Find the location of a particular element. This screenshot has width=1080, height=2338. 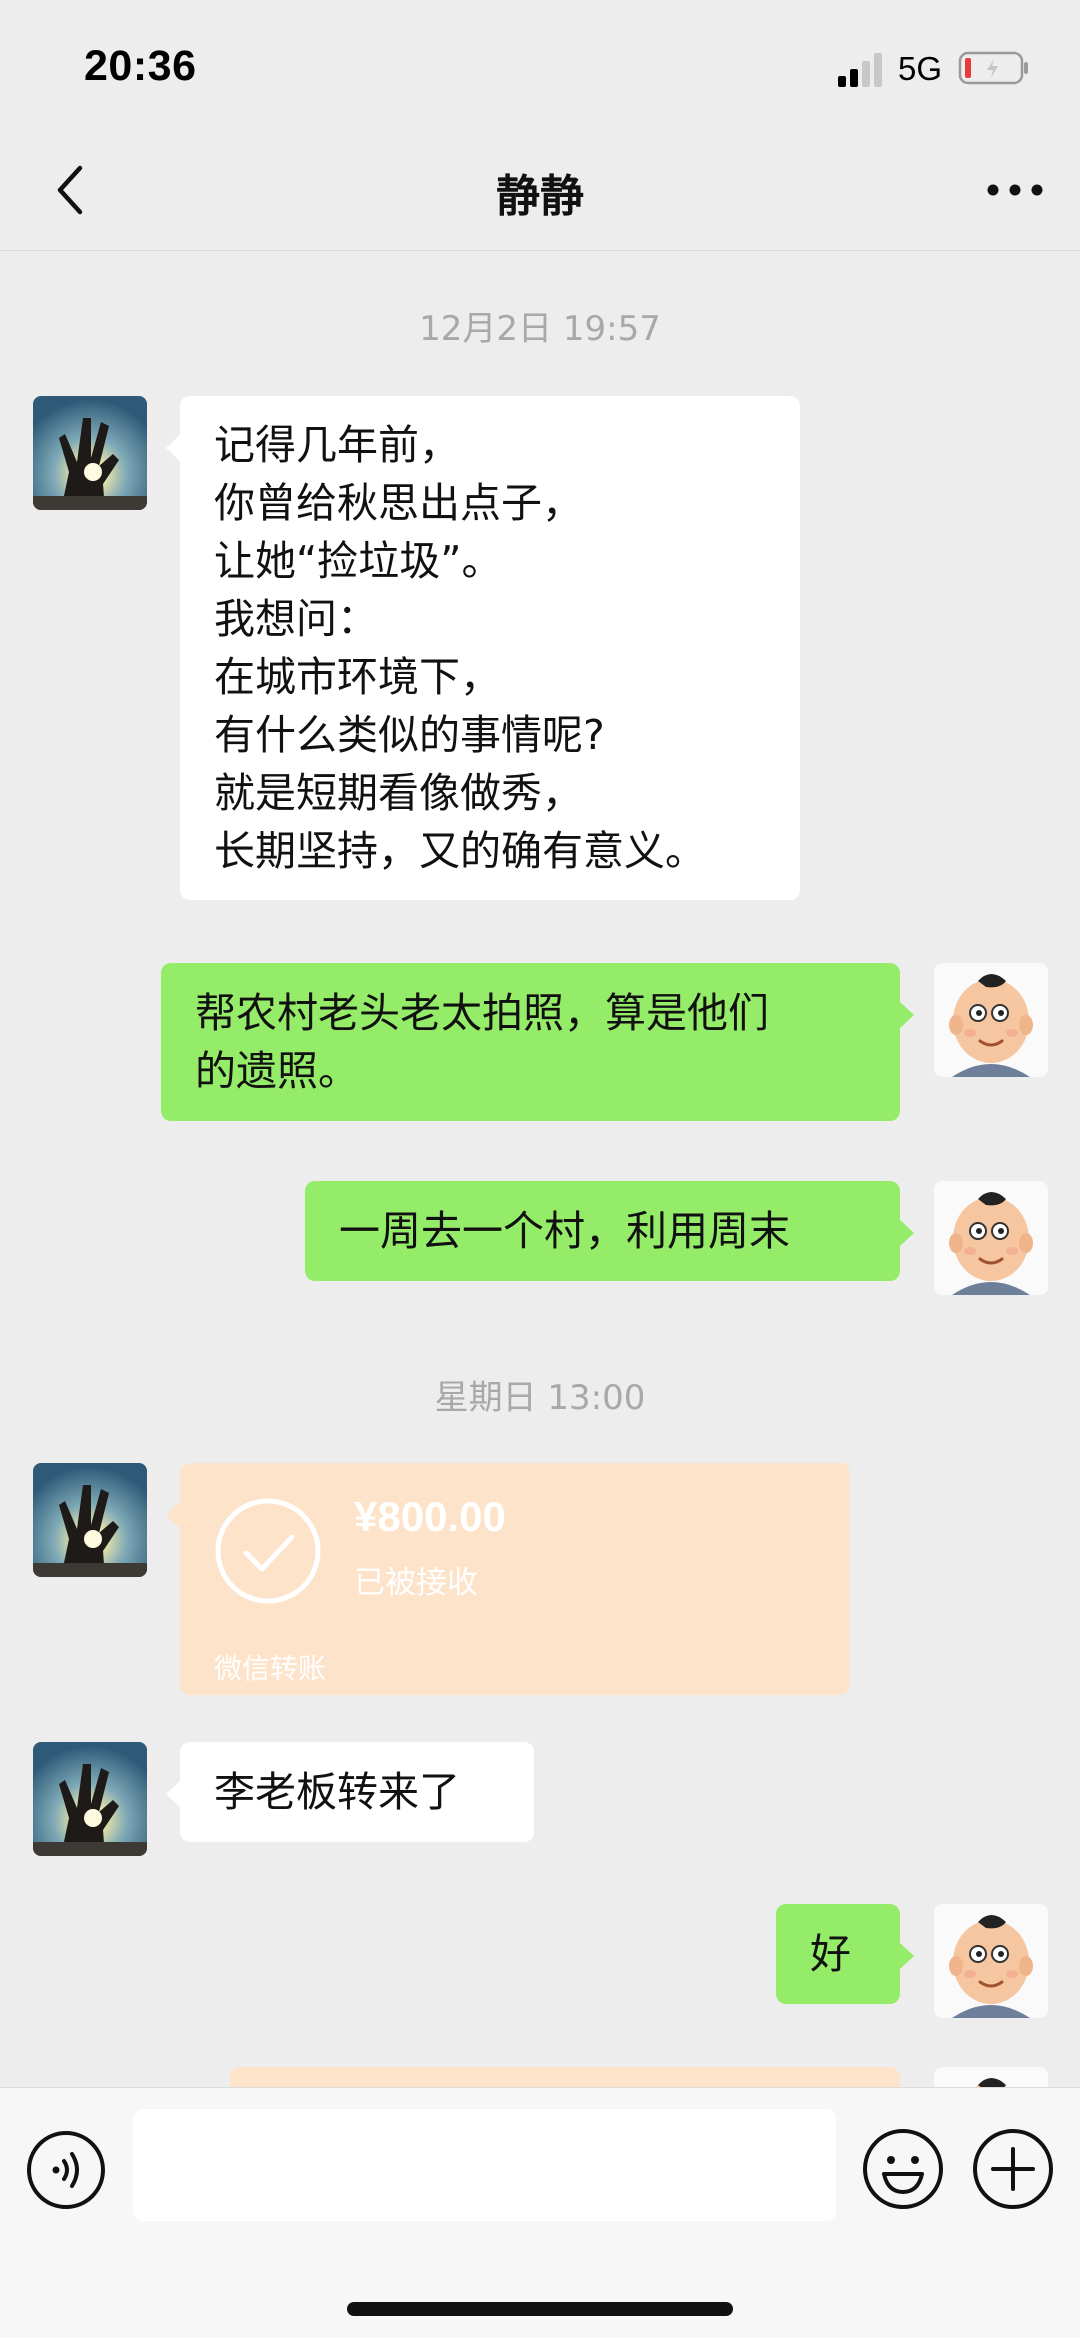

message-bubble-outgoing: 好 is located at coordinates (845, 1954).